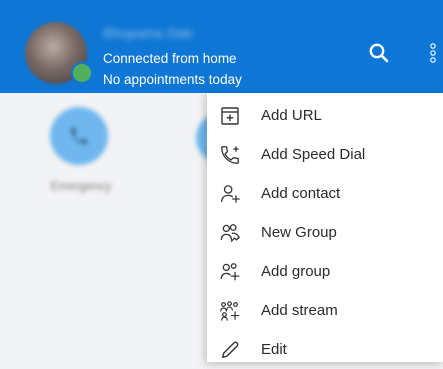  What do you see at coordinates (230, 233) in the screenshot?
I see `new-group-icon` at bounding box center [230, 233].